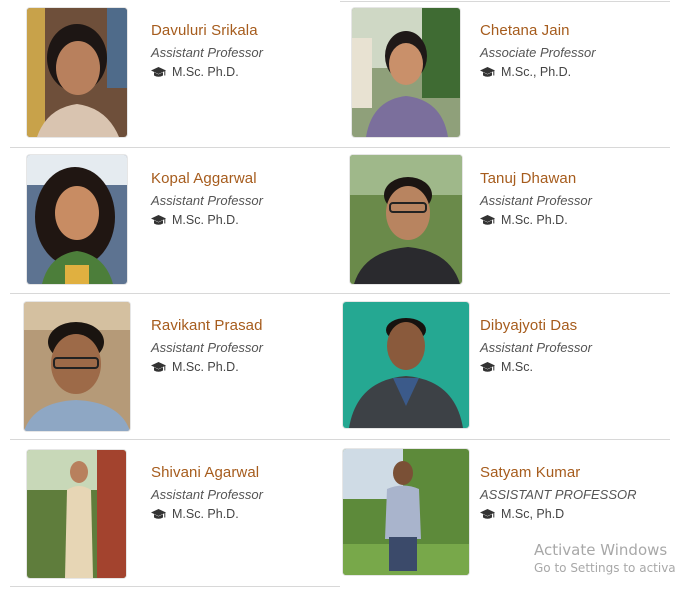 Image resolution: width=679 pixels, height=589 pixels. I want to click on faculty-degree: M.Sc., Ph.D., so click(538, 72).